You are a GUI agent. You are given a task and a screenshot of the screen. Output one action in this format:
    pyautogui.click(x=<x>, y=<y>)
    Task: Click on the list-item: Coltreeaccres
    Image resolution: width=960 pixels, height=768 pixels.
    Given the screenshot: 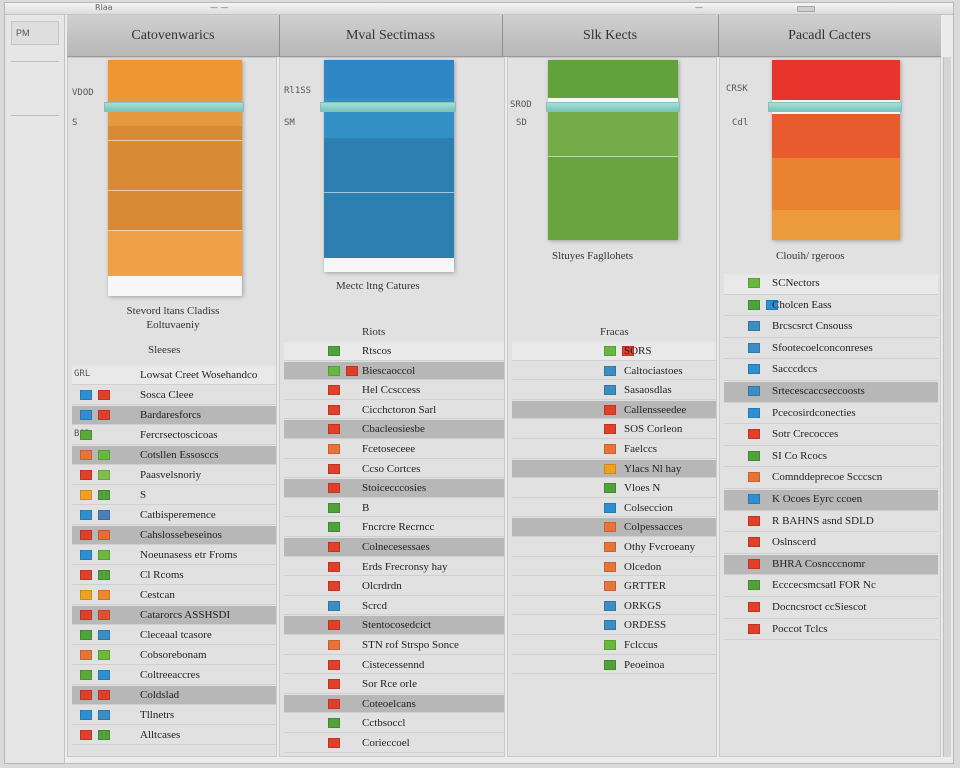 What is the action you would take?
    pyautogui.click(x=174, y=675)
    